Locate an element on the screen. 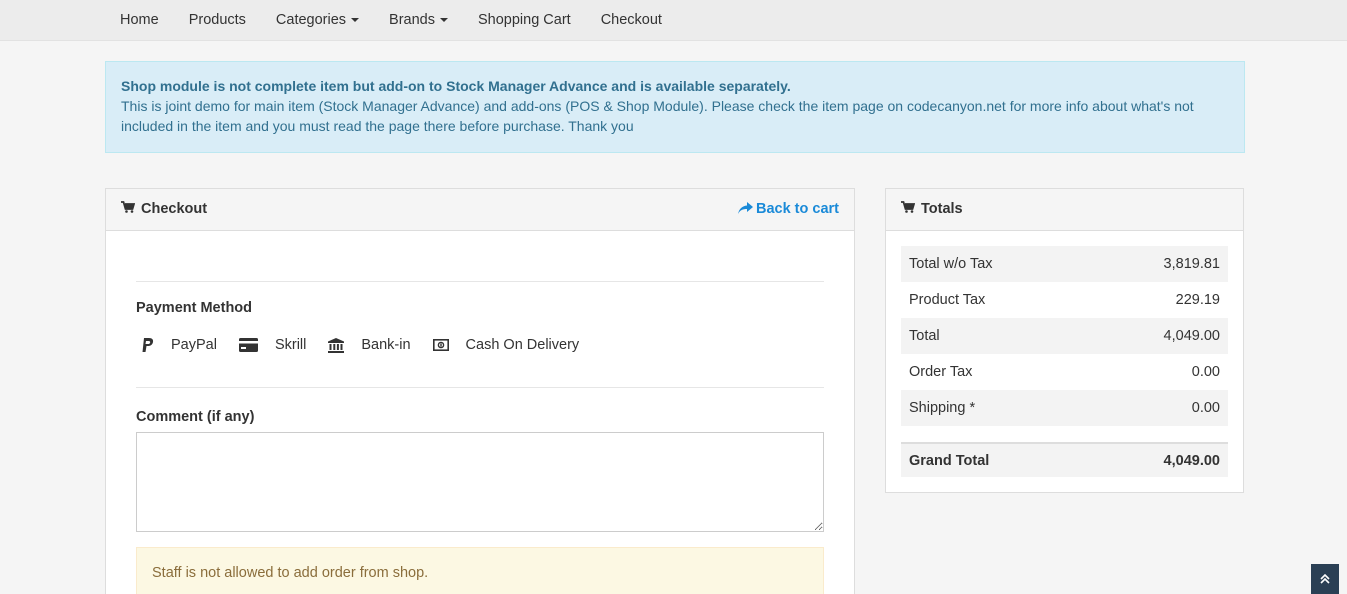 The height and width of the screenshot is (594, 1347). nav-home-label: Home is located at coordinates (139, 20).